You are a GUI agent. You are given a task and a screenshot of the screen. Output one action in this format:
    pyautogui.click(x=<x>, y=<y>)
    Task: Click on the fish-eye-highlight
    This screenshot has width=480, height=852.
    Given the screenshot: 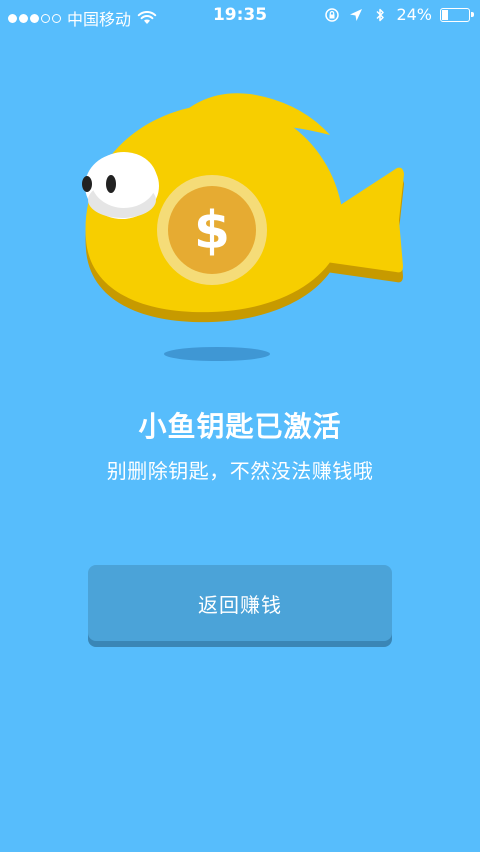 What is the action you would take?
    pyautogui.click(x=124, y=180)
    